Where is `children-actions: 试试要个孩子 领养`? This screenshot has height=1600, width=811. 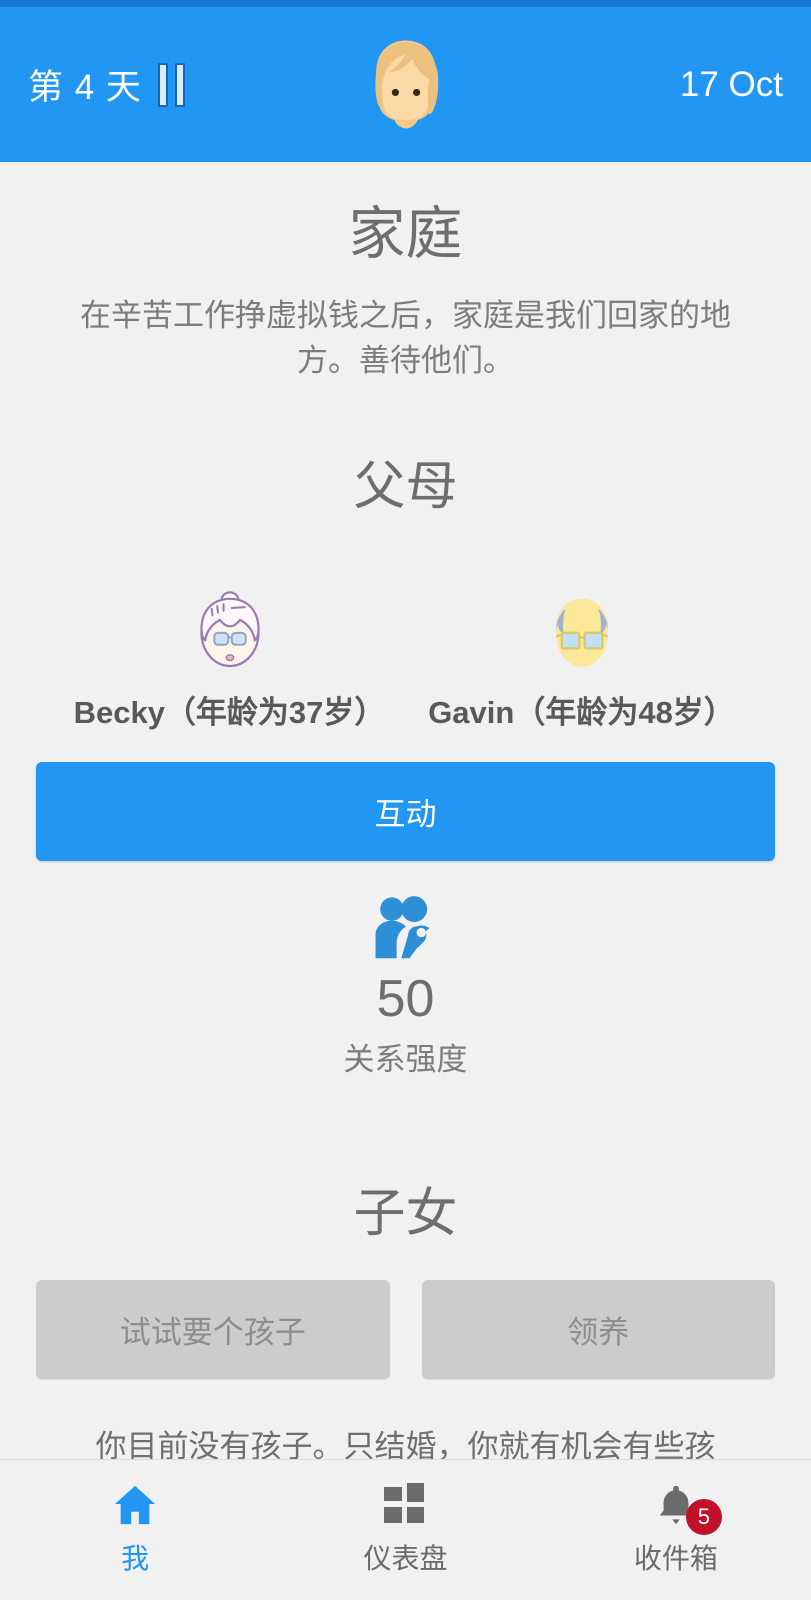 children-actions: 试试要个孩子 领养 is located at coordinates (405, 1330).